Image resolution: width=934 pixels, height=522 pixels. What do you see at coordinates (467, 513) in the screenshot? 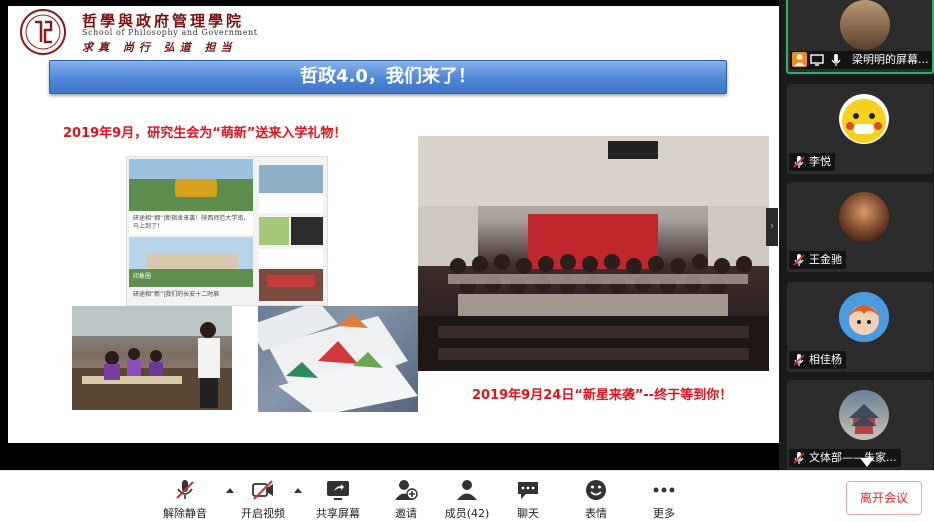
I see `members-label: 成员(42)` at bounding box center [467, 513].